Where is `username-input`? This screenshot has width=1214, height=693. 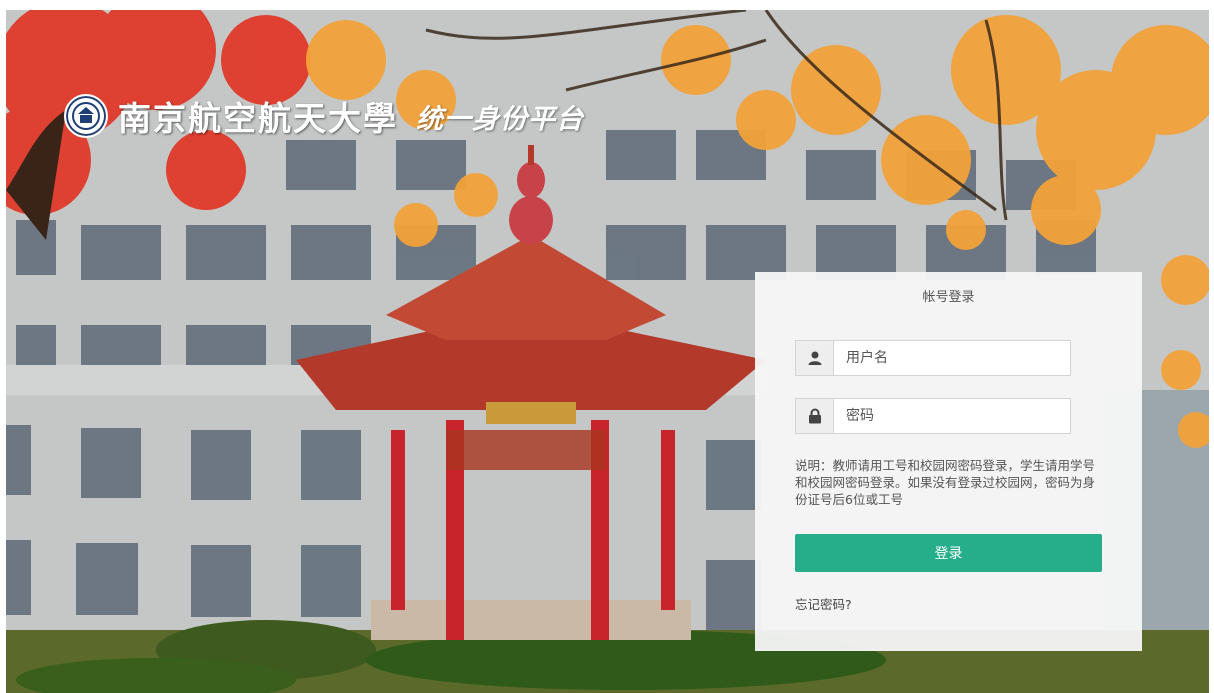
username-input is located at coordinates (952, 358).